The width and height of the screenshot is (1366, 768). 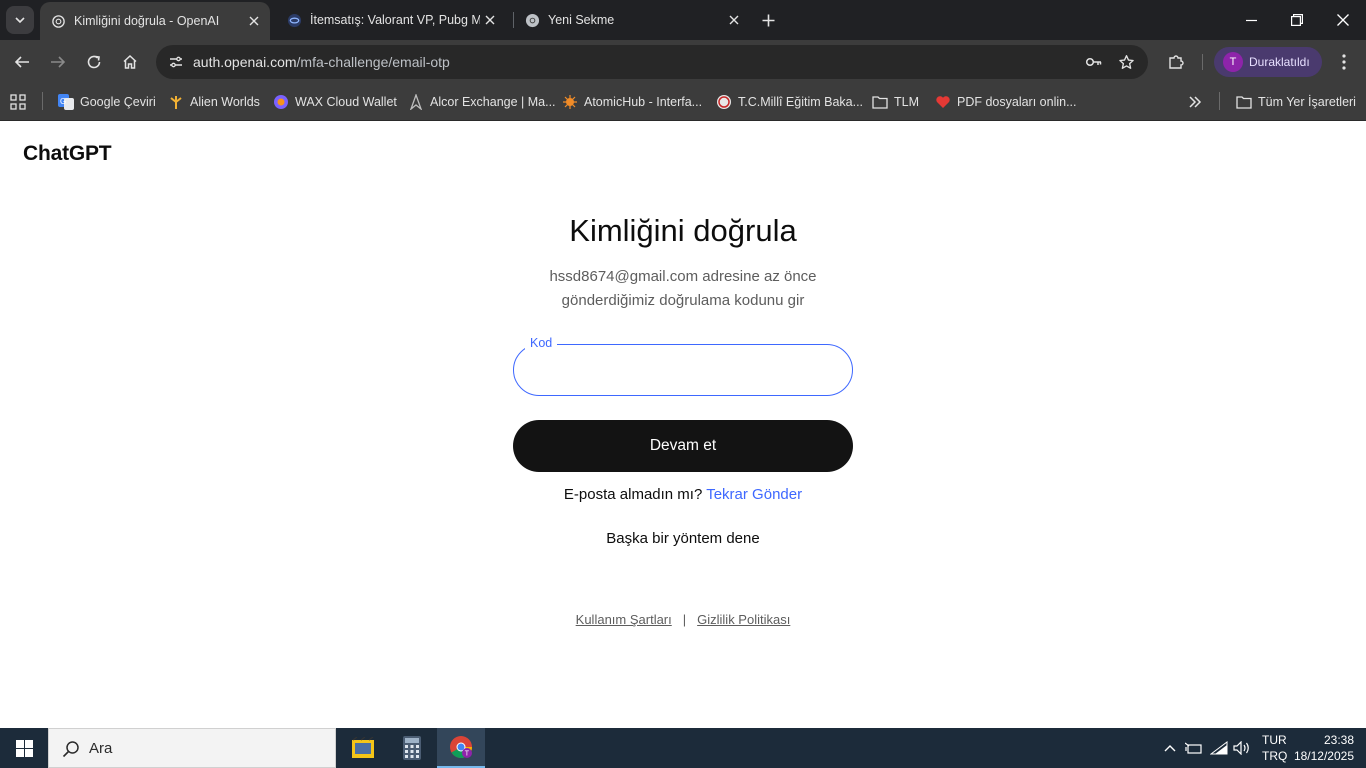 I want to click on arrow-left-icon, so click(x=21, y=62).